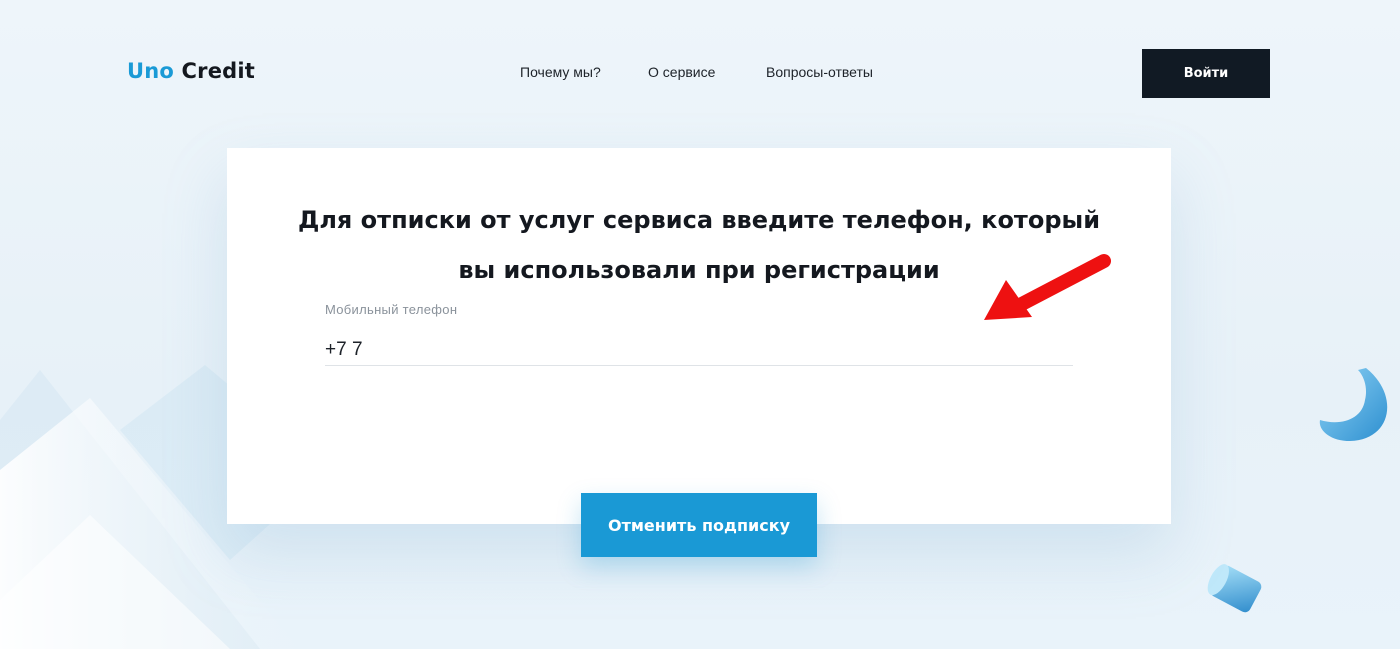  What do you see at coordinates (1234, 588) in the screenshot?
I see `cylinder-shape` at bounding box center [1234, 588].